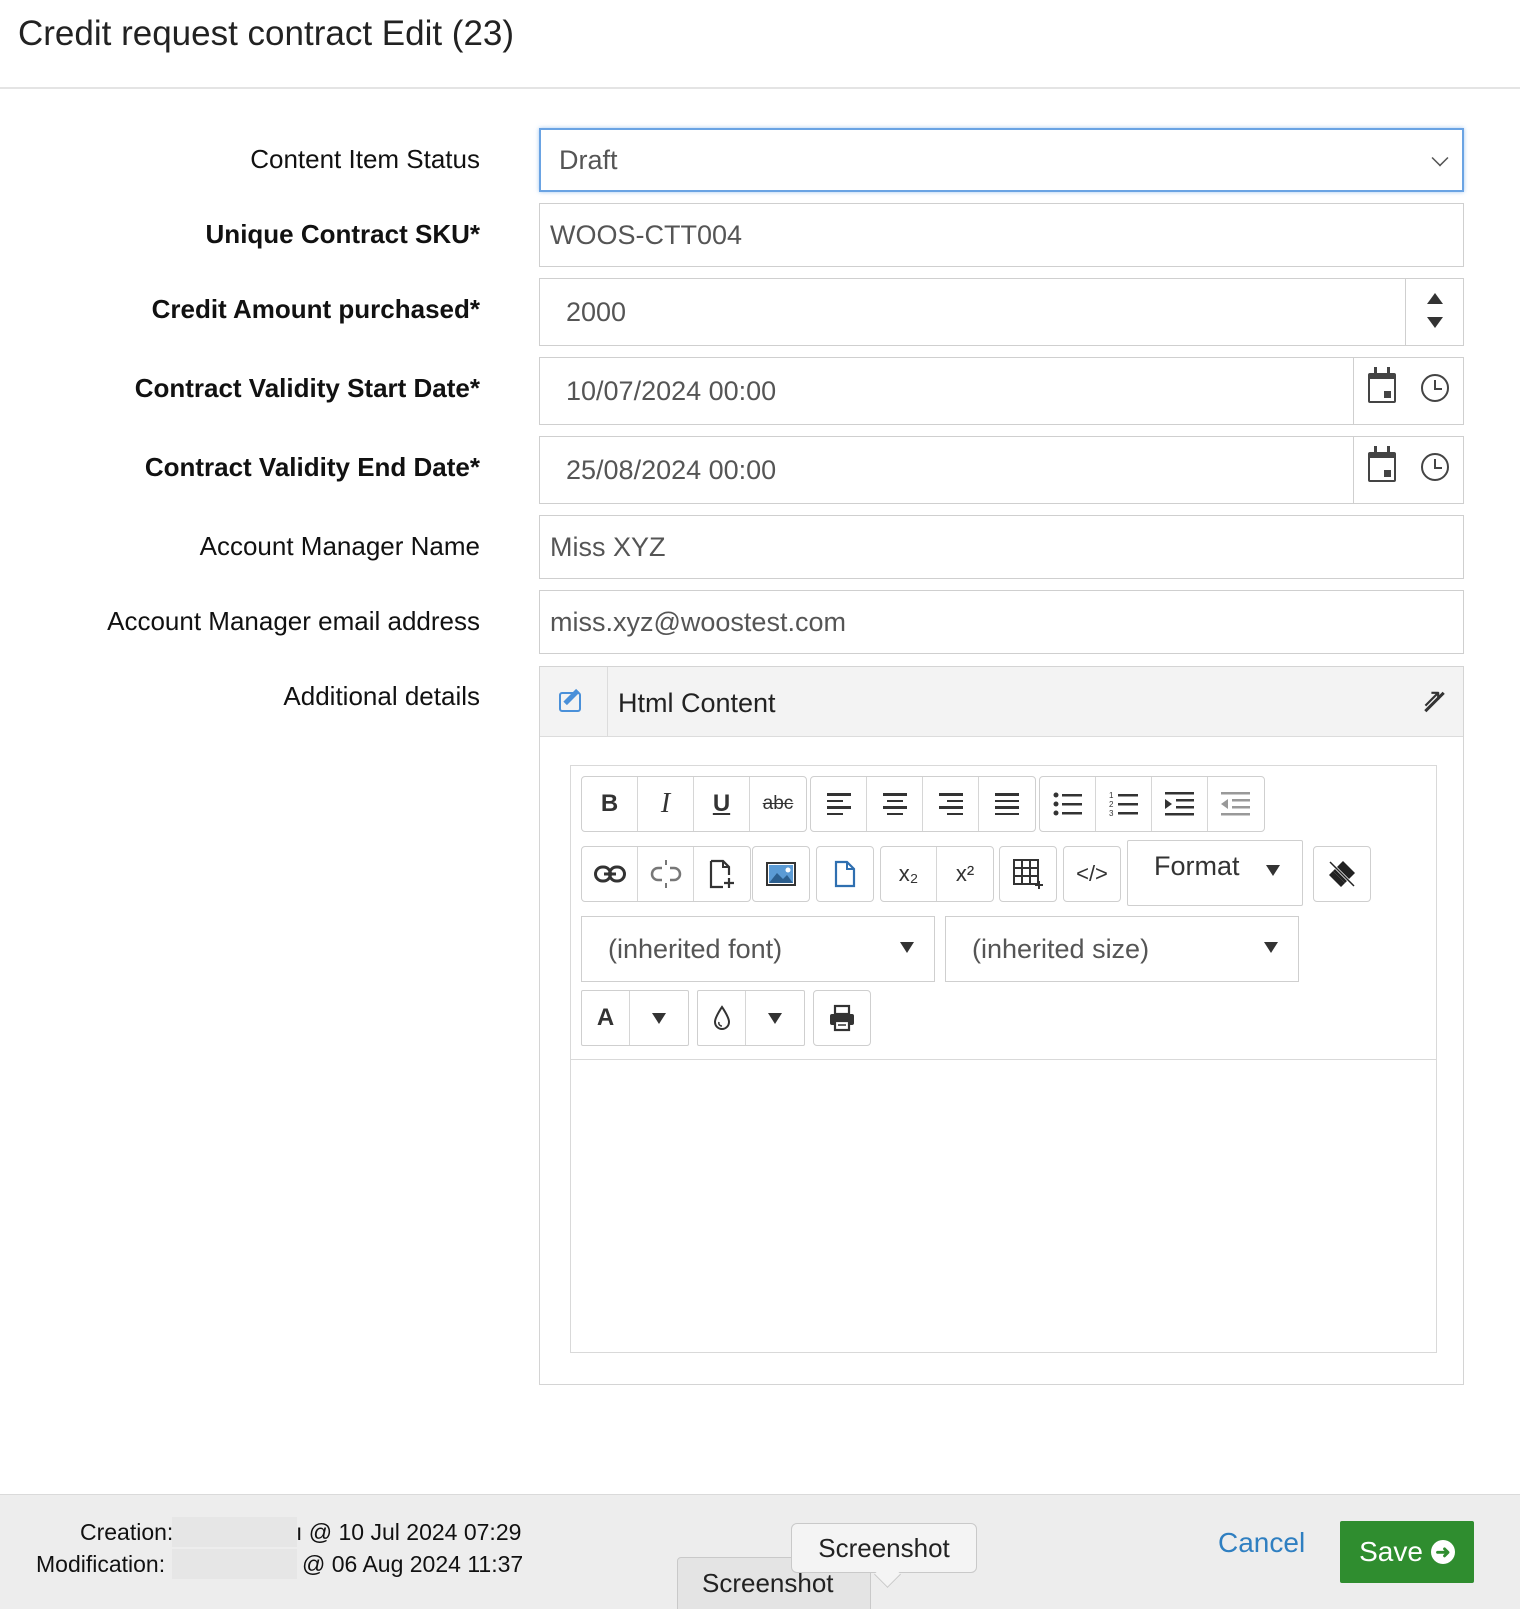 The image size is (1520, 1609). What do you see at coordinates (413, 1564) in the screenshot?
I see `modification-value: @ 06 Aug 2024 11:37` at bounding box center [413, 1564].